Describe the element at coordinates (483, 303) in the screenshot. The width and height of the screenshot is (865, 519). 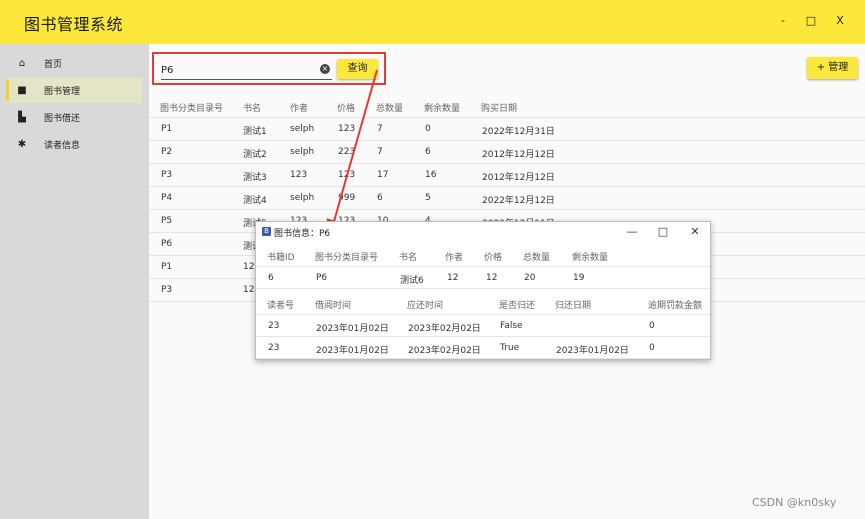
I see `borrow-table-header: 读者号 借阅时间 应还时间 是否归还 归还日期 逾期罚款金额` at that location.